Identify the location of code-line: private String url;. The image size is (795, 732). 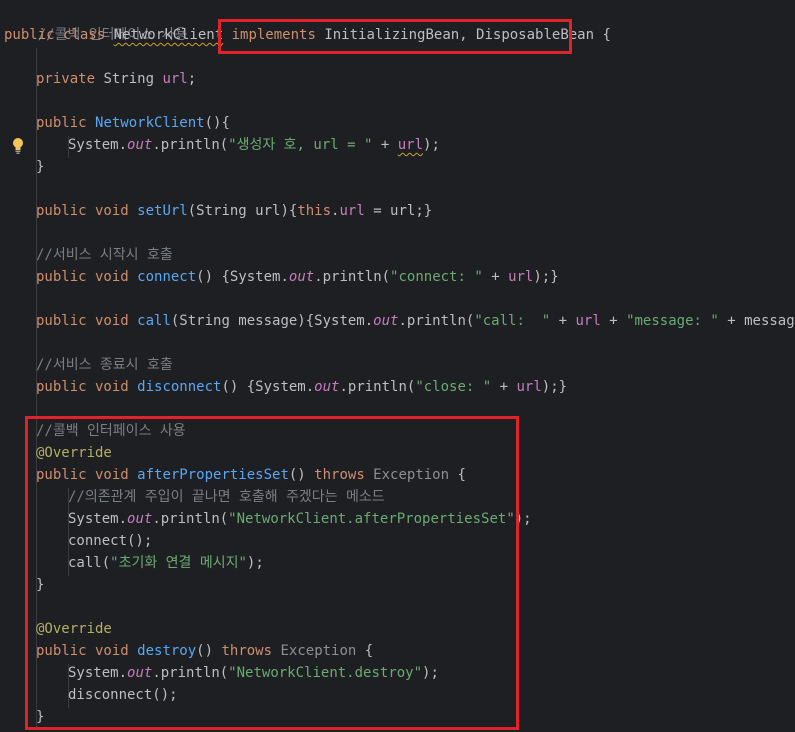
(116, 79).